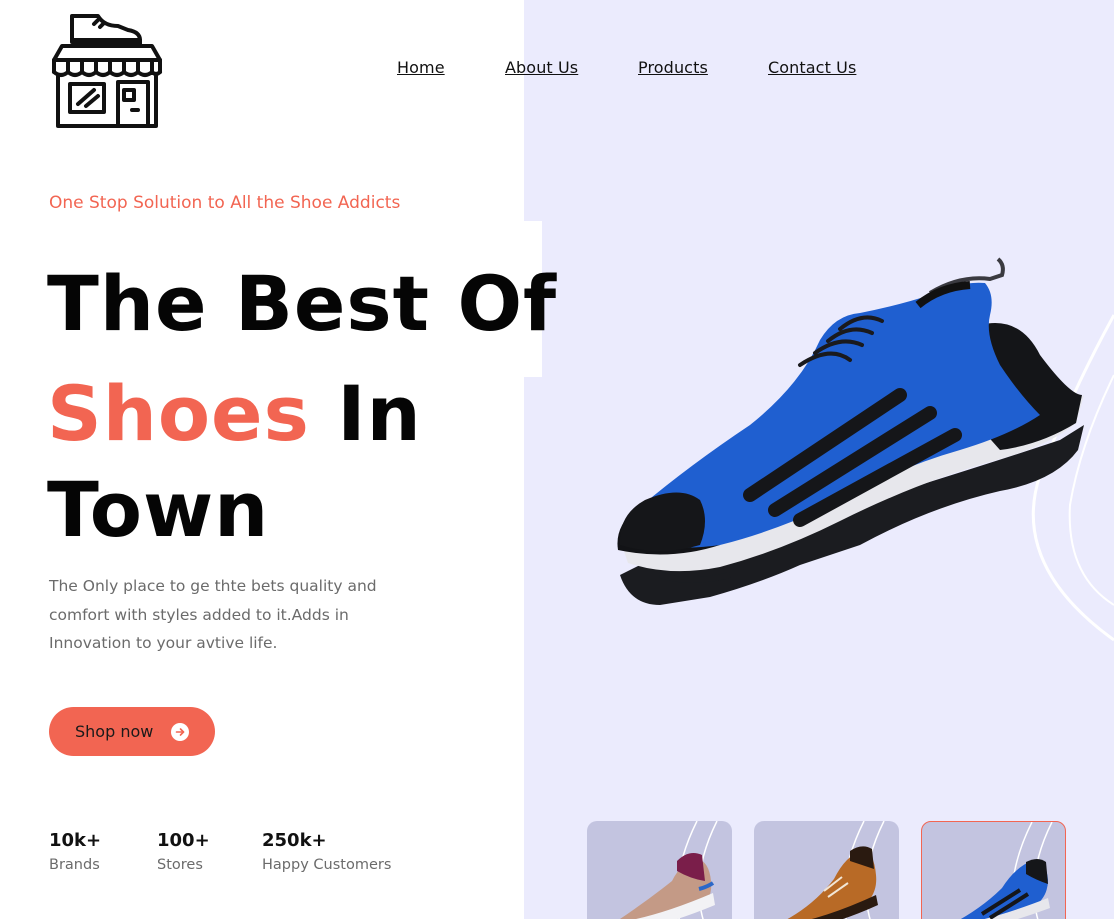  I want to click on stat-brands: 10k+ Brands, so click(75, 851).